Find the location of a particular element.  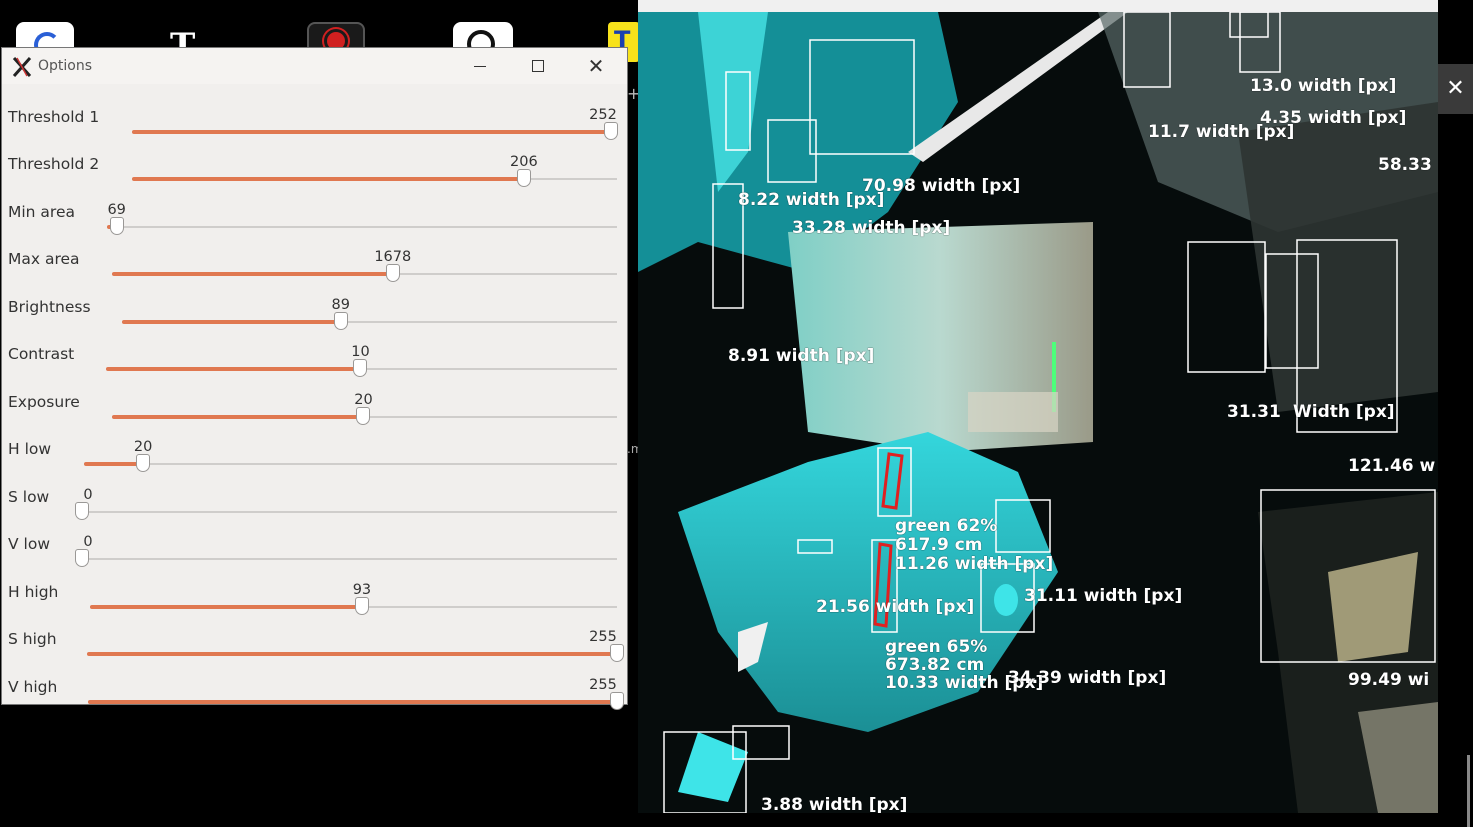

slider-row: Max area 1678 is located at coordinates (314, 261).